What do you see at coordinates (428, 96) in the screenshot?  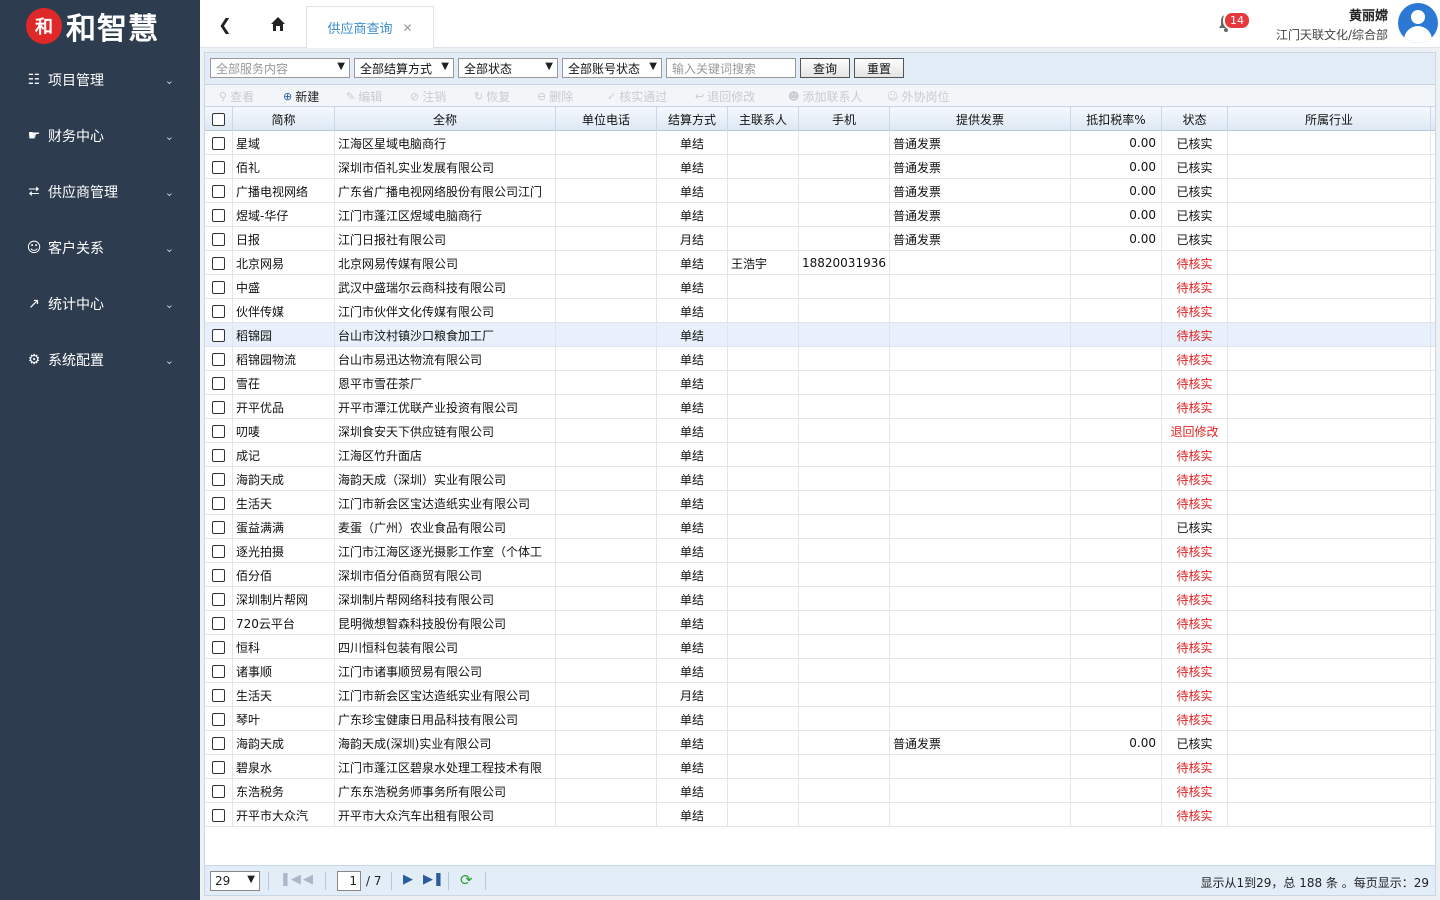 I see `cancel-button: ⊘ 注销` at bounding box center [428, 96].